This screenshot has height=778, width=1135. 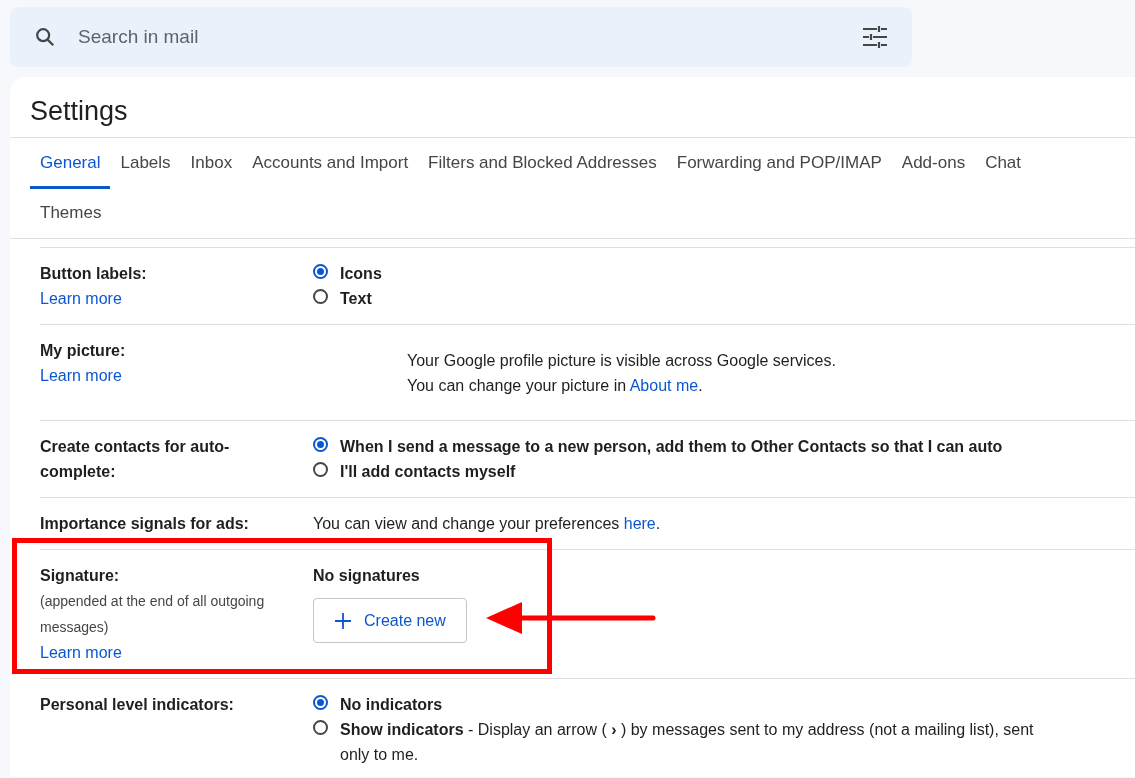 I want to click on radio-label: I'll add contacts myself, so click(x=428, y=472).